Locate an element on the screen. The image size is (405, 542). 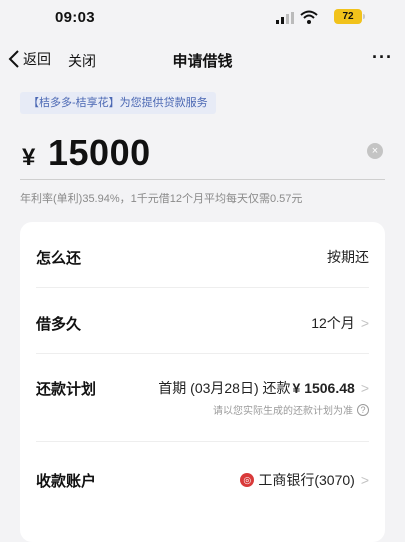
nav-bar: 返回 关闭 申请借钱 ··· is located at coordinates (202, 60).